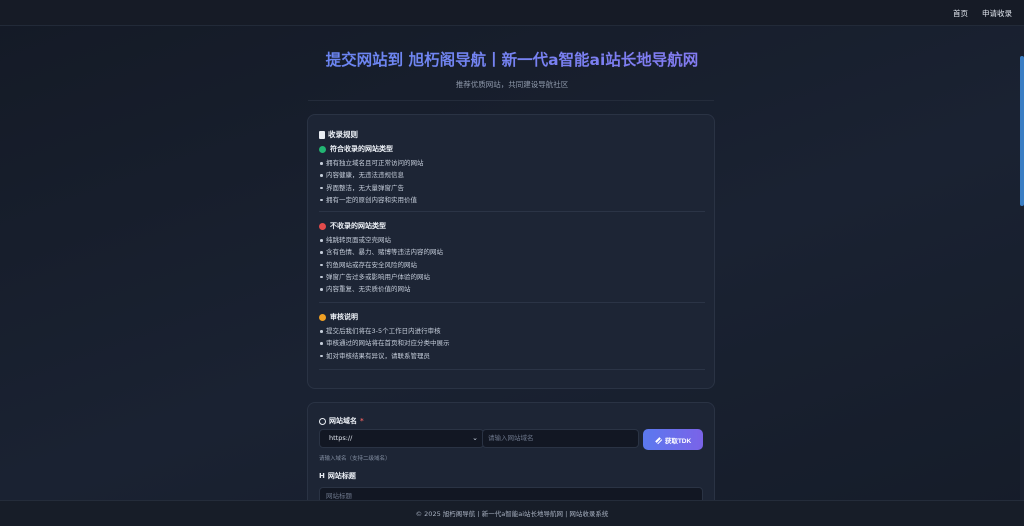 The image size is (1024, 526). Describe the element at coordinates (678, 441) in the screenshot. I see `fetch-tdk-label: 获取TDK` at that location.